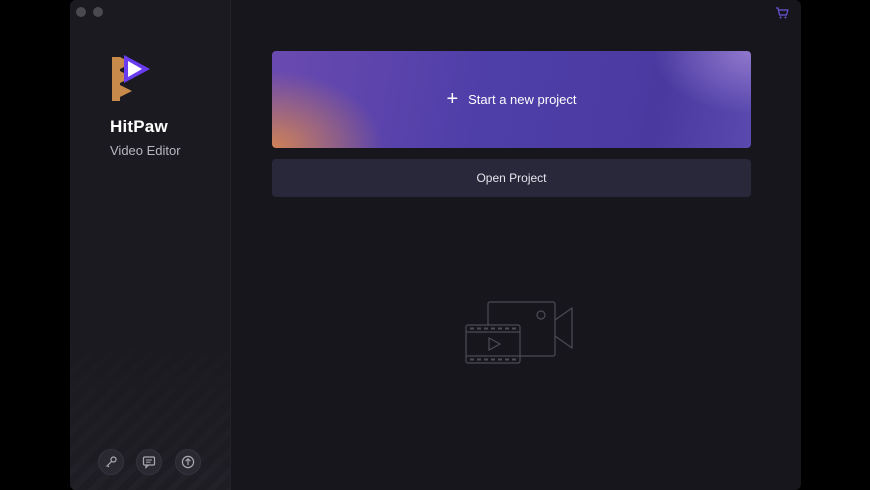  Describe the element at coordinates (98, 12) in the screenshot. I see `minimize-window-button` at that location.